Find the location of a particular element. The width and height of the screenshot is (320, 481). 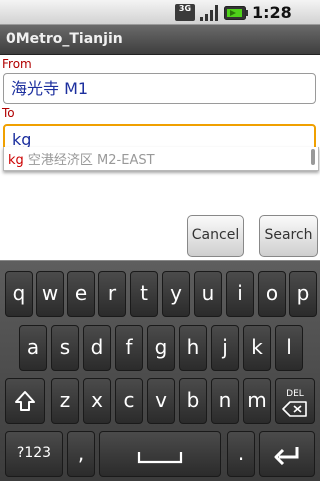

key-r: r is located at coordinates (112, 294).